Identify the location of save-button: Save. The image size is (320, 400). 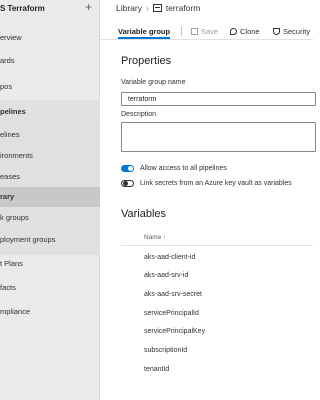
(204, 31).